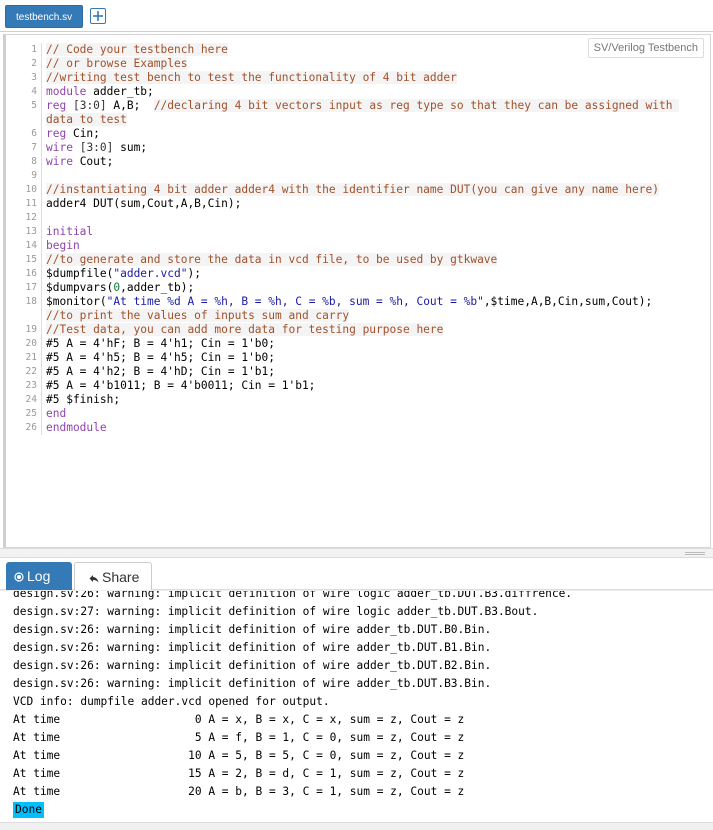 The image size is (713, 830). I want to click on line-number: 4, so click(26, 92).